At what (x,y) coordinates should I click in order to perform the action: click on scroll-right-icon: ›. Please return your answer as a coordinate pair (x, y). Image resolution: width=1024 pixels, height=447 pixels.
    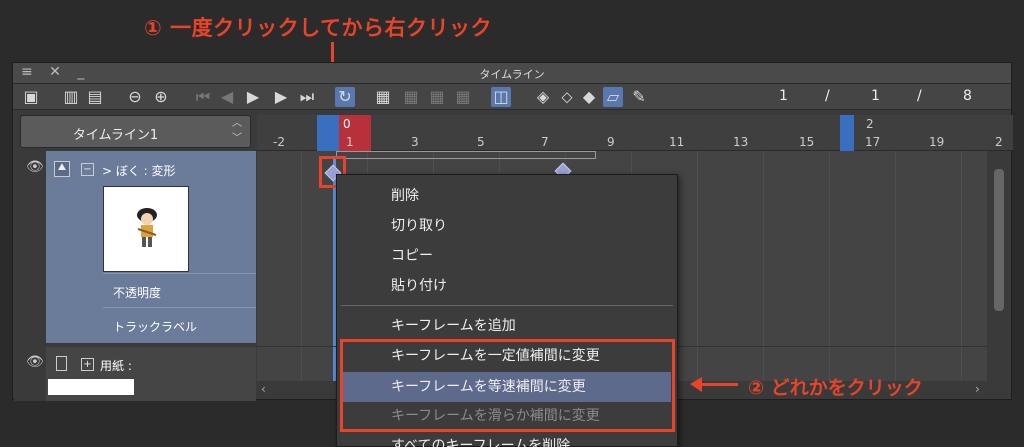
    Looking at the image, I should click on (977, 389).